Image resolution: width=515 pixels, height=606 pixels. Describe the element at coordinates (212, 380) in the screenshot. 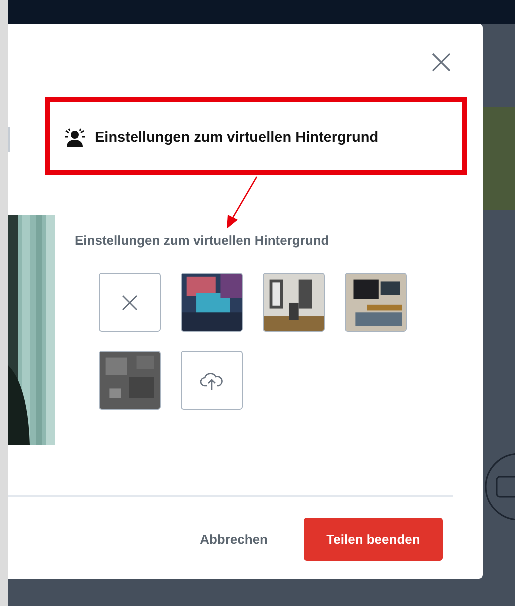

I see `cloud-upload-icon` at that location.